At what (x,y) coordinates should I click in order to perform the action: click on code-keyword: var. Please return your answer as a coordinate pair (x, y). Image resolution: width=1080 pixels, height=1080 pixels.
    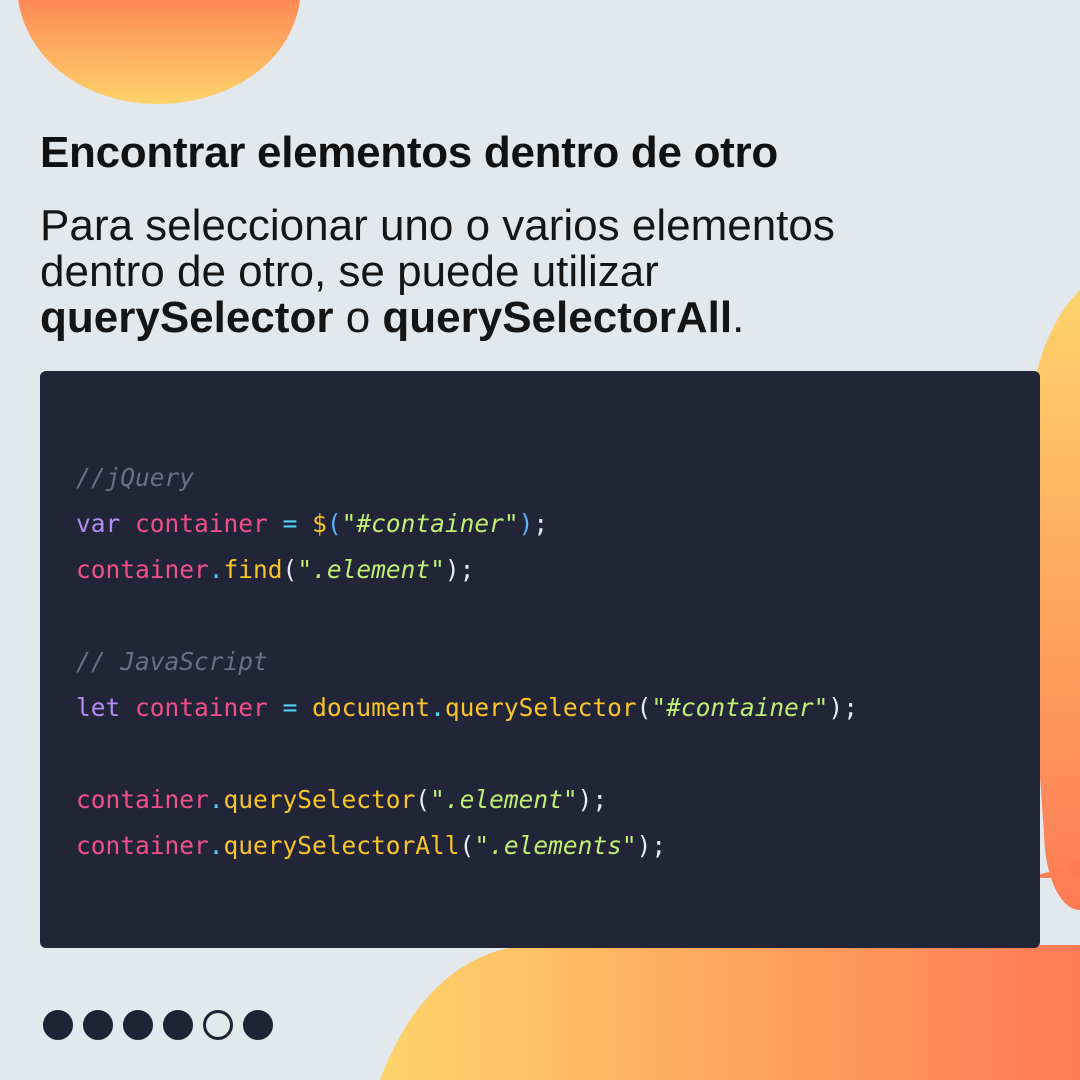
    Looking at the image, I should click on (98, 523).